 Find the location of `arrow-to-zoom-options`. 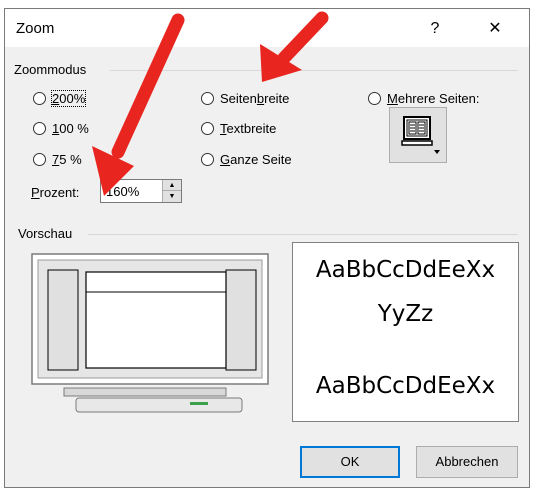

arrow-to-zoom-options is located at coordinates (138, 104).